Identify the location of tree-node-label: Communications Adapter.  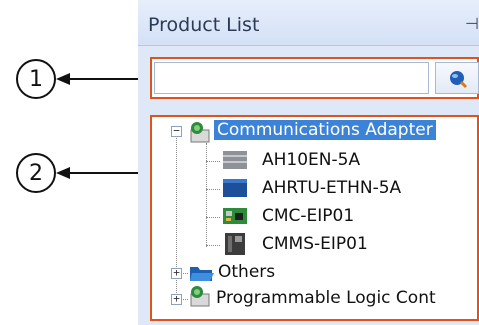
(325, 130).